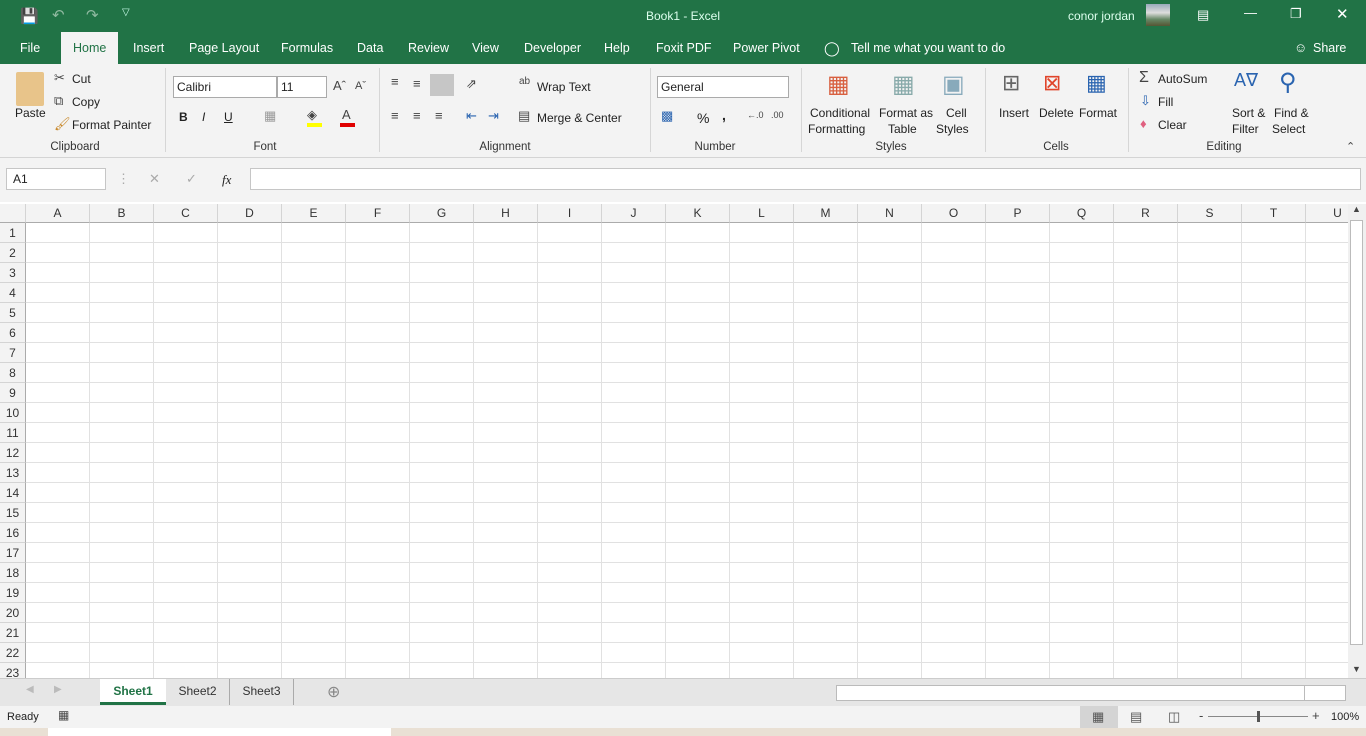 Image resolution: width=1366 pixels, height=736 pixels. Describe the element at coordinates (13, 413) in the screenshot. I see `row-header-10: 10` at that location.